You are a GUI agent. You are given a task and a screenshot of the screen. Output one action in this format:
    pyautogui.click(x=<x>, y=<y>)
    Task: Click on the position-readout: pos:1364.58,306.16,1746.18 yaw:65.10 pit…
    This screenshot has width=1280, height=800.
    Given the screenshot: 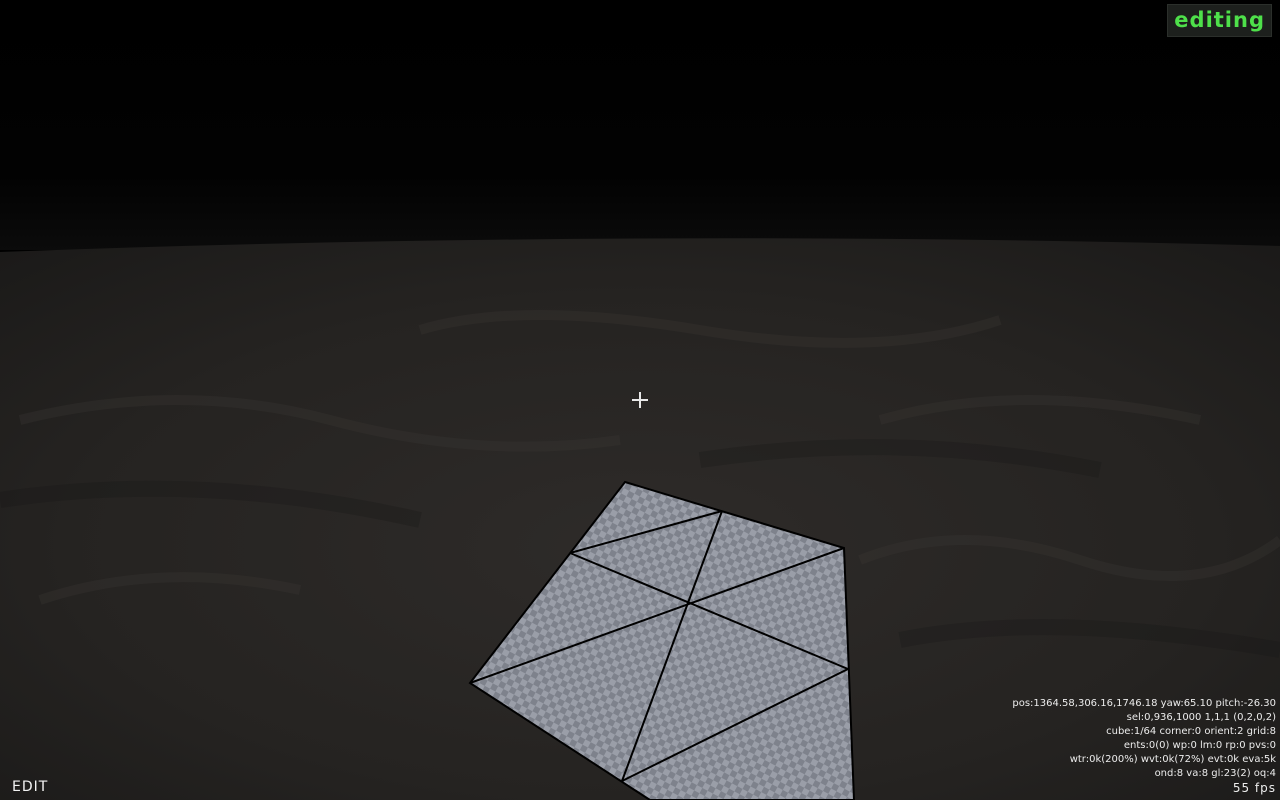 What is the action you would take?
    pyautogui.click(x=1144, y=703)
    